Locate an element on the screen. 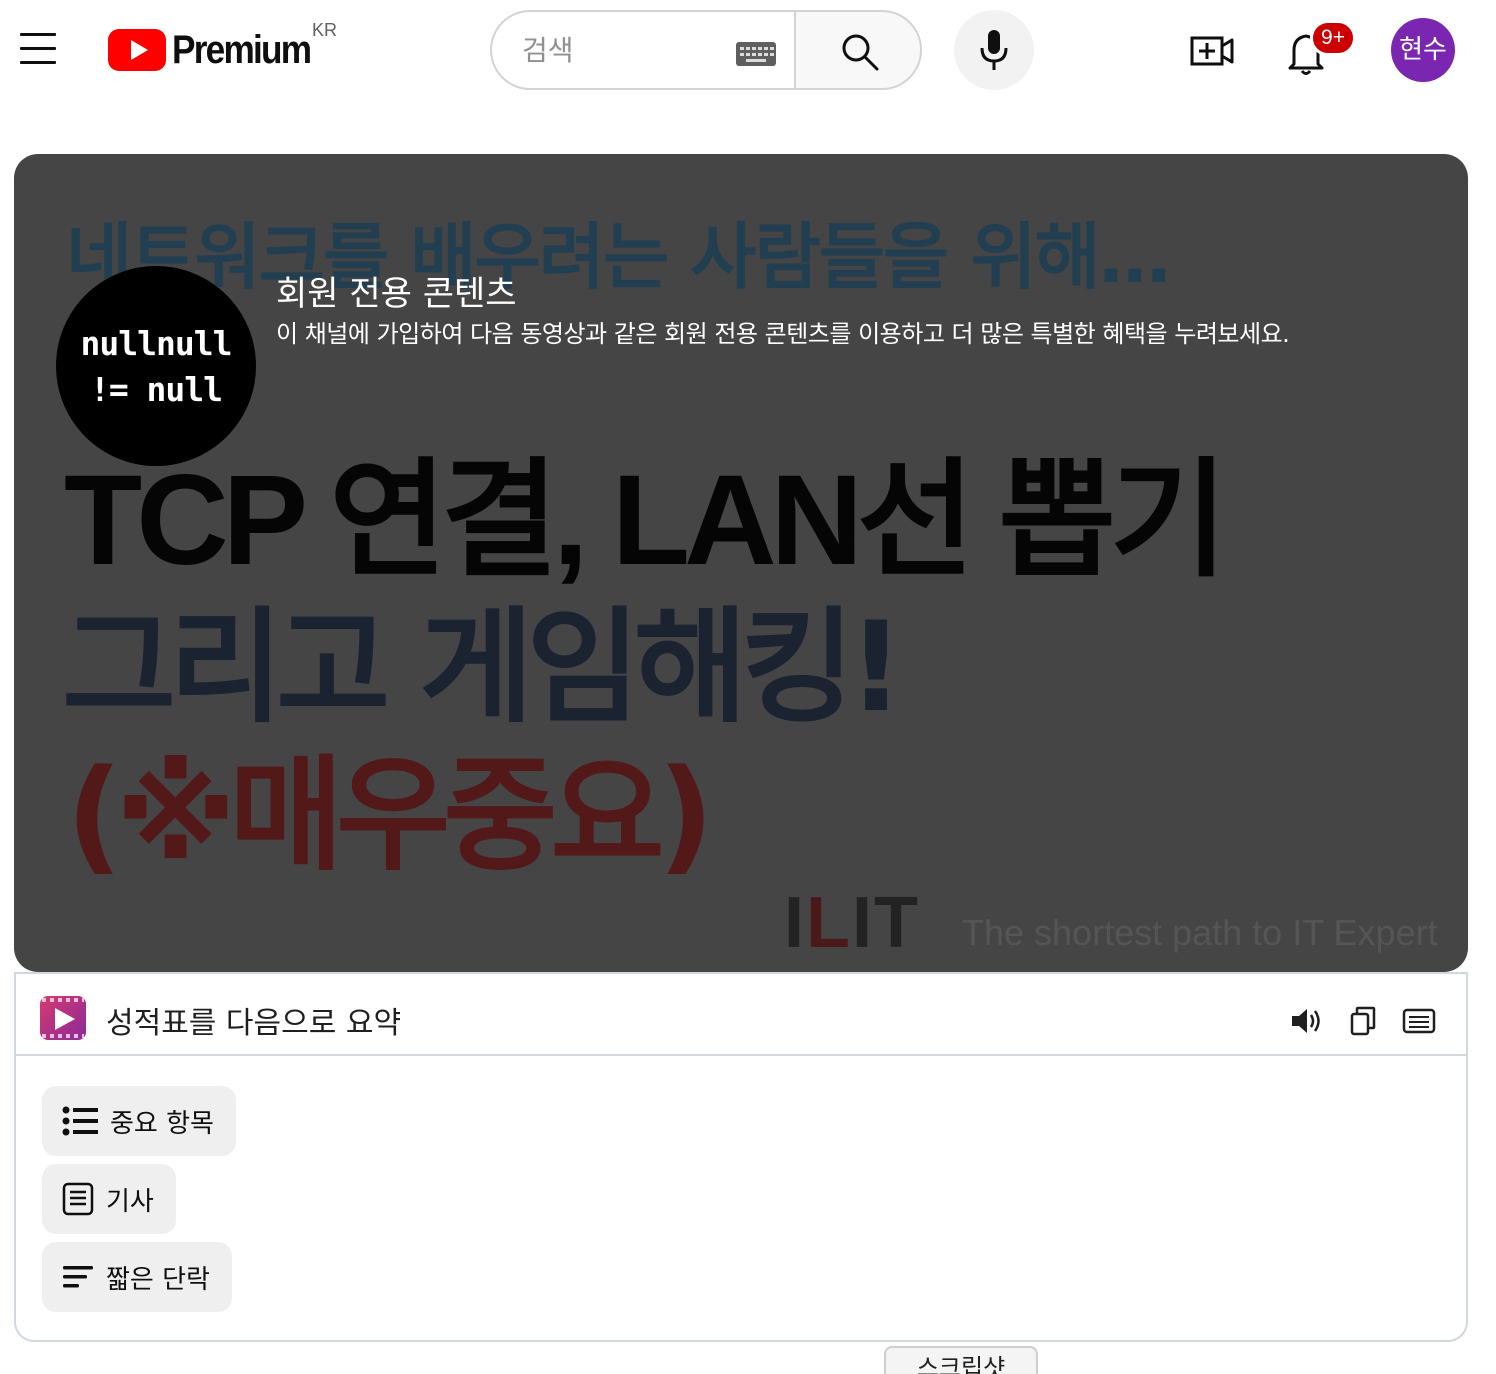 This screenshot has width=1496, height=1374. copy-icon is located at coordinates (1363, 1021).